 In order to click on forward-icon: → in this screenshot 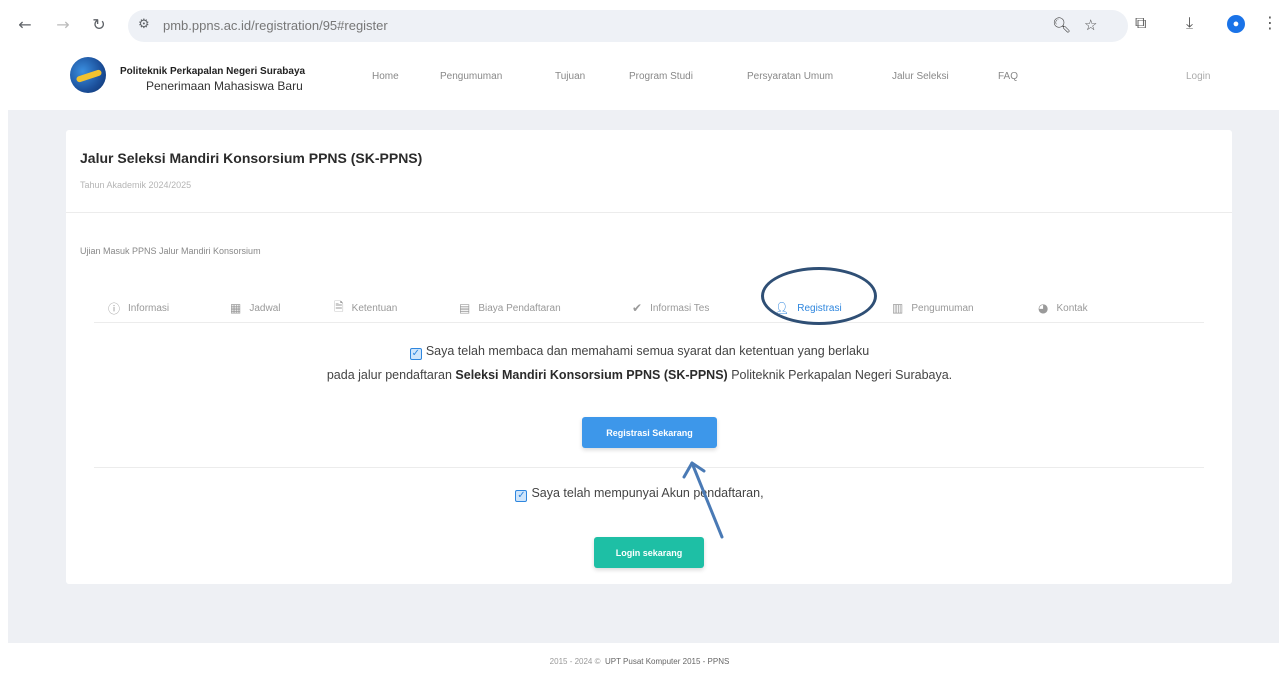, I will do `click(63, 24)`.